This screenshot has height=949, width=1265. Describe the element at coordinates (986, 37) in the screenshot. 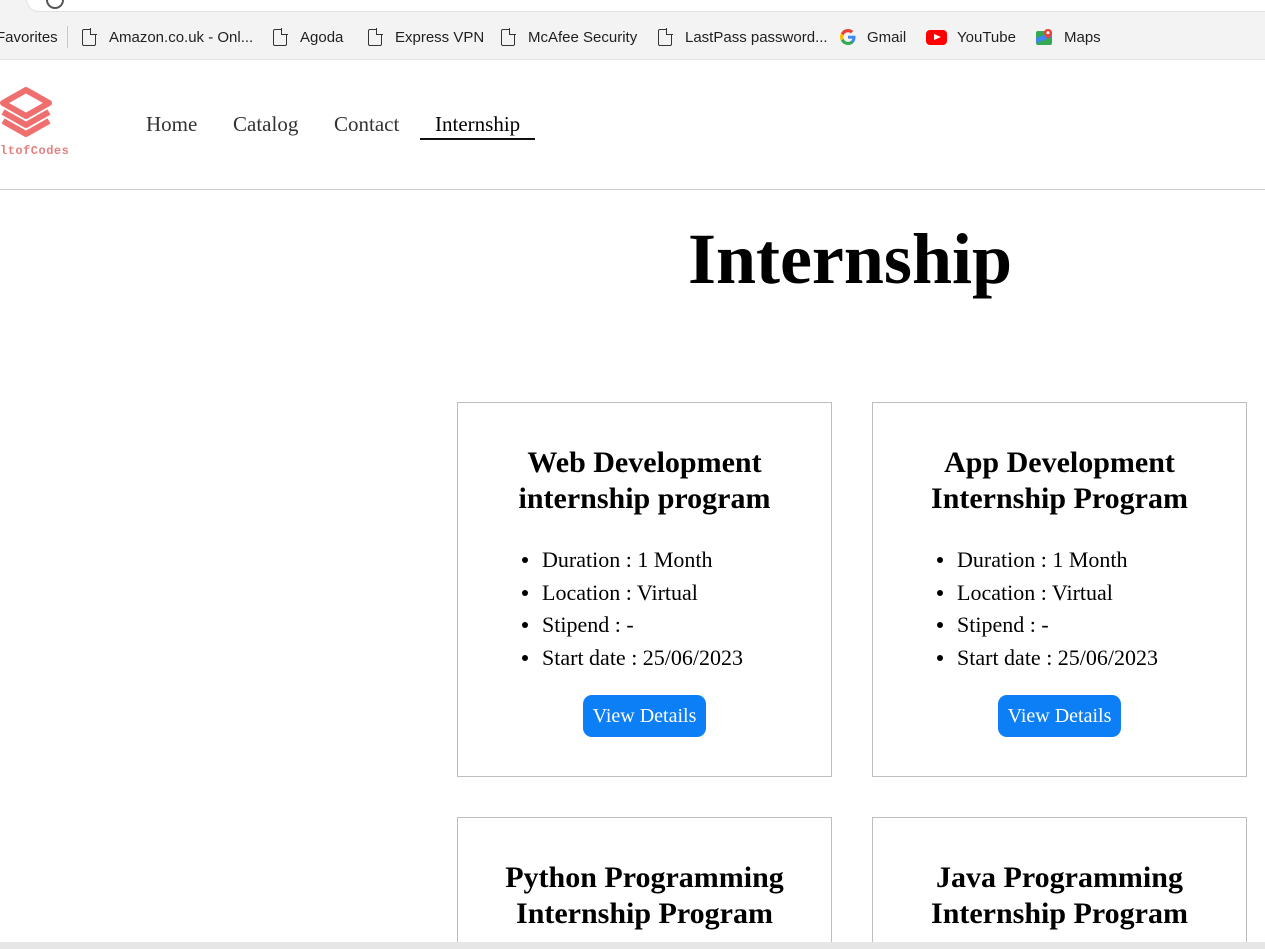

I see `bookmark-label: YouTube` at that location.